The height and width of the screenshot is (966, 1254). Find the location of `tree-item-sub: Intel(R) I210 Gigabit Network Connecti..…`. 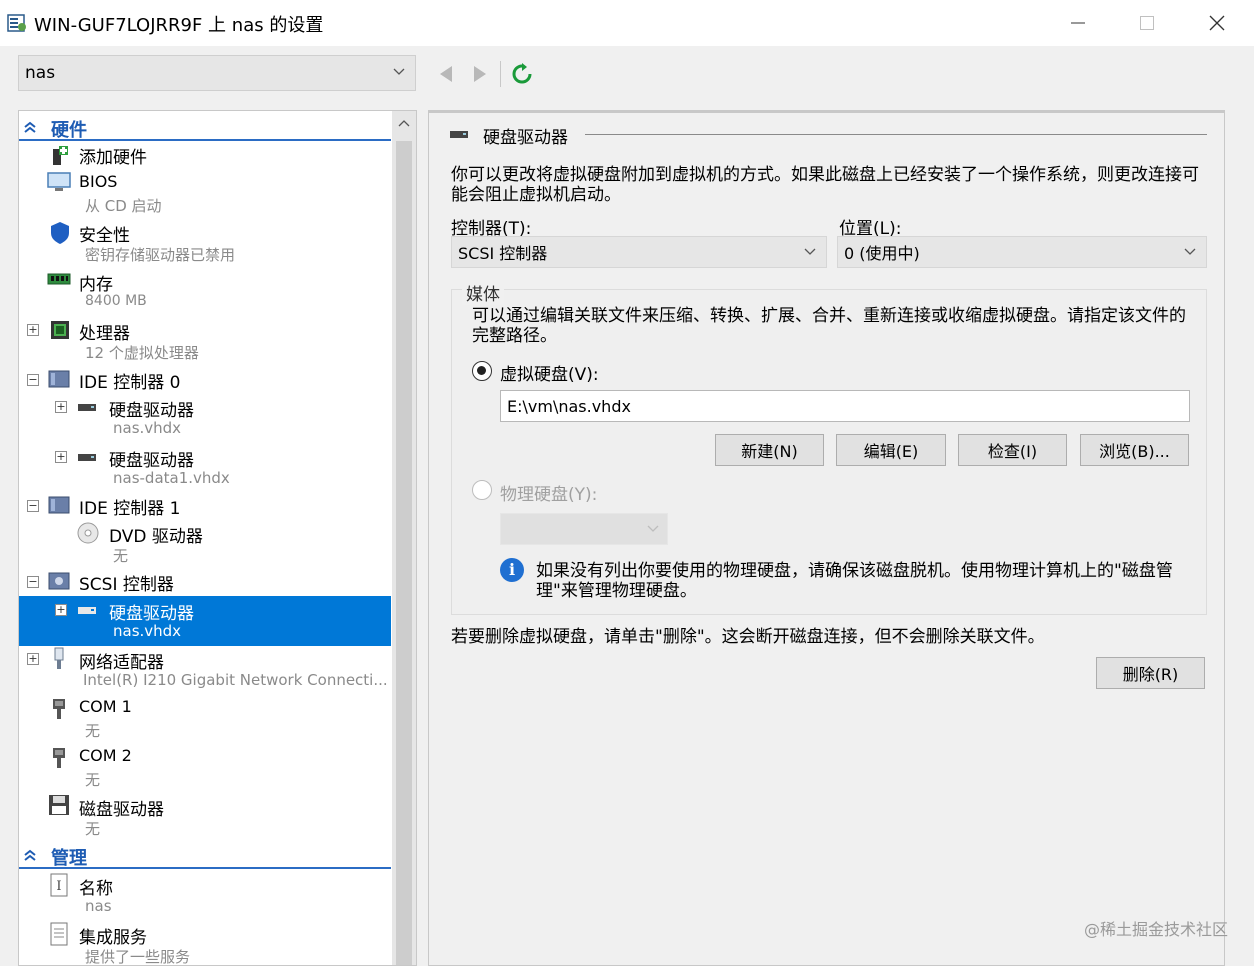

tree-item-sub: Intel(R) I210 Gigabit Network Connecti..… is located at coordinates (235, 680).